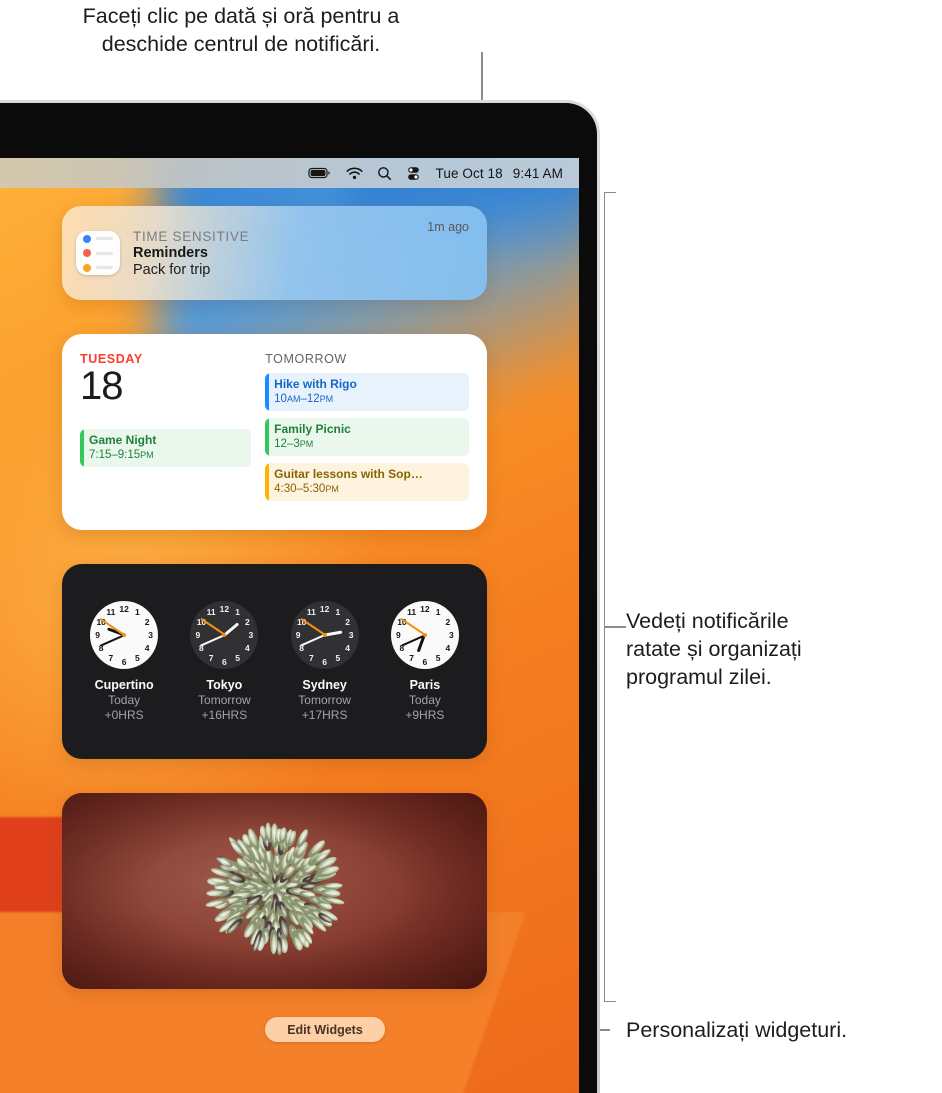 This screenshot has height=1093, width=942. I want to click on menu-bar-clock: Tue Oct 18 9:41 AM, so click(499, 173).